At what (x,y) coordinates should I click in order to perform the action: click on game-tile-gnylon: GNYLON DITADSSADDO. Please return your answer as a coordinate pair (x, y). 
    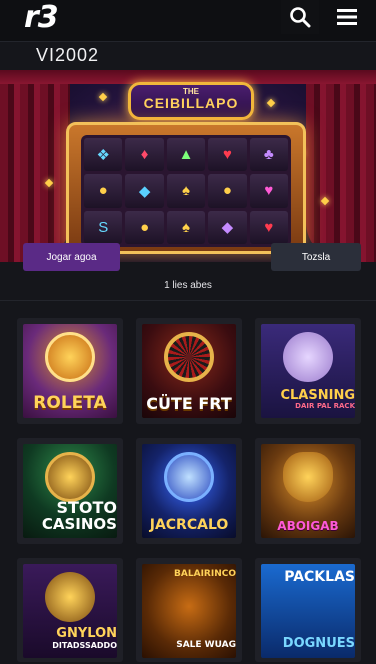
    Looking at the image, I should click on (70, 610).